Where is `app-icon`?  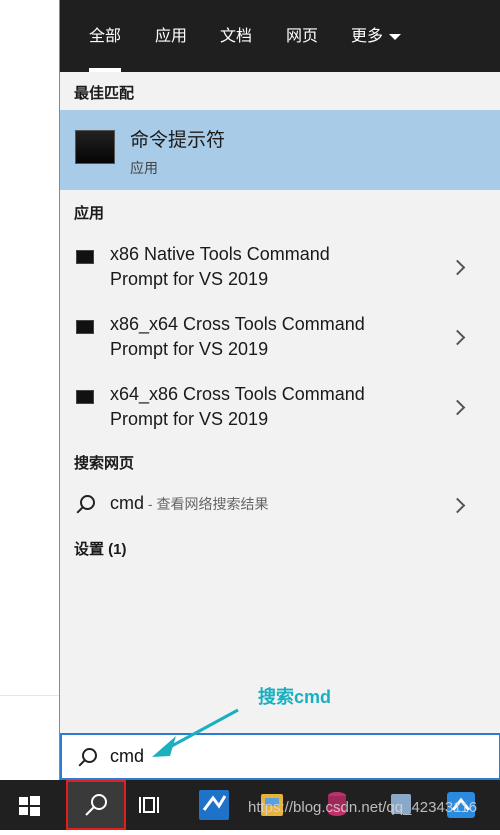 app-icon is located at coordinates (214, 805).